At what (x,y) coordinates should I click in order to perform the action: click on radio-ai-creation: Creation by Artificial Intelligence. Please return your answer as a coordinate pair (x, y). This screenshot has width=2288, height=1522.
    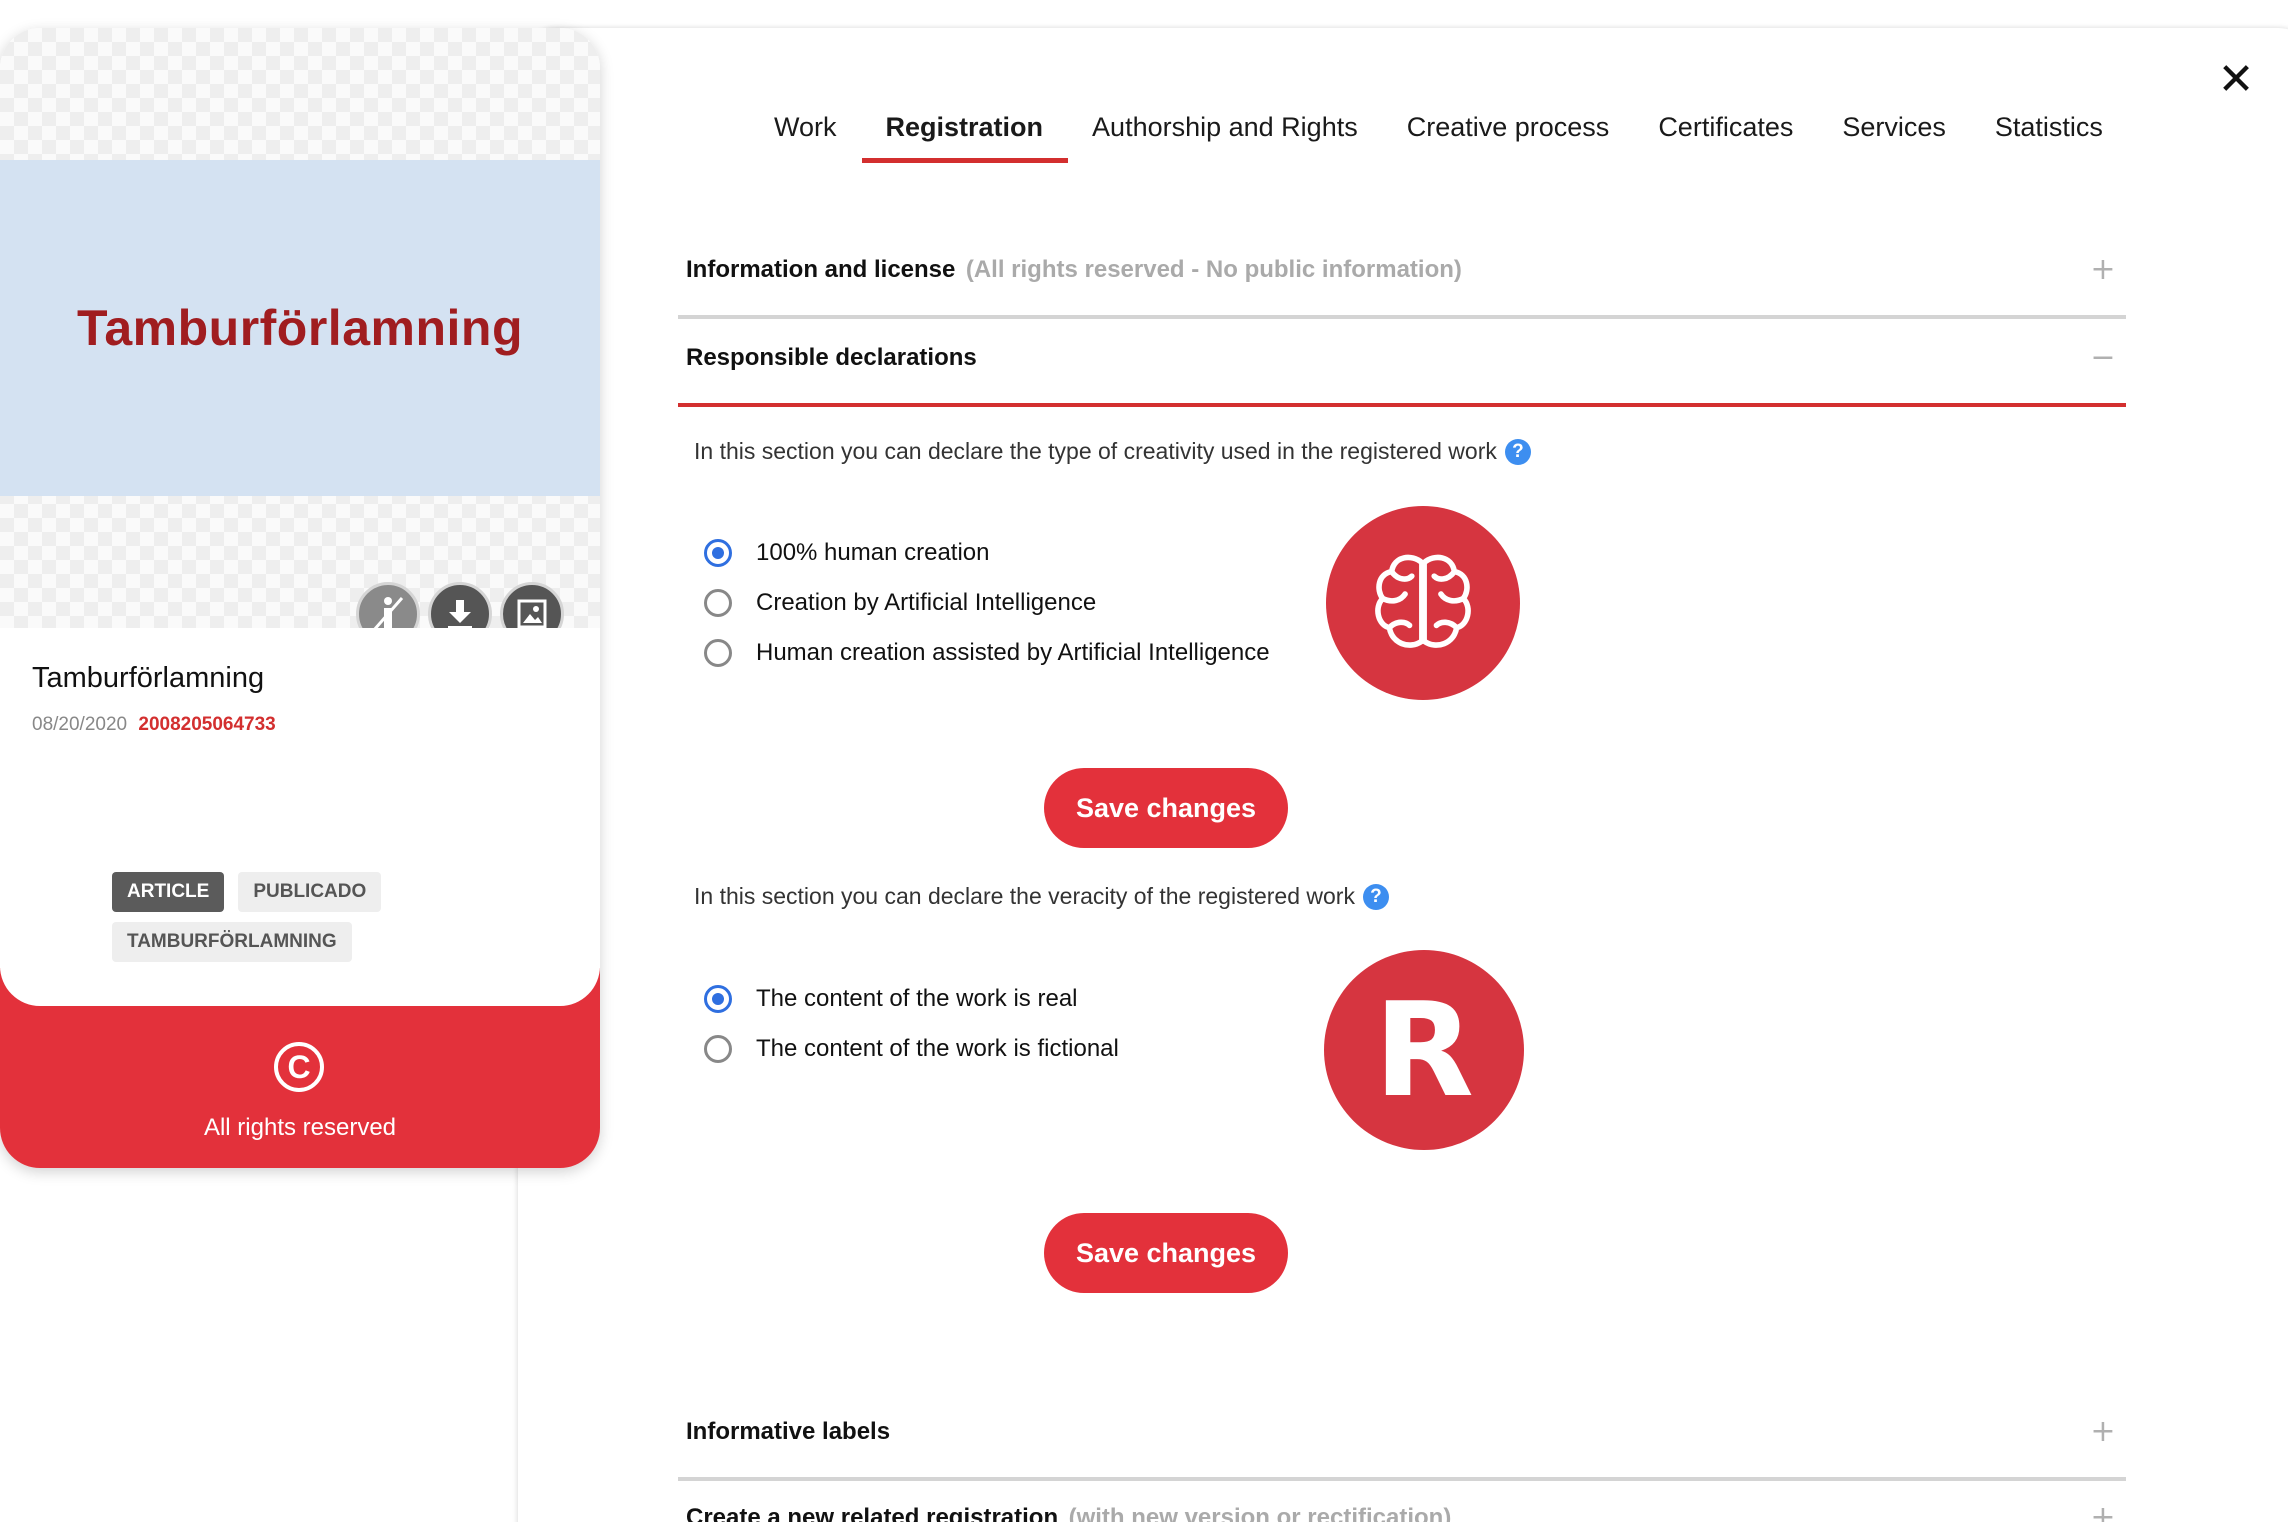
    Looking at the image, I should click on (987, 603).